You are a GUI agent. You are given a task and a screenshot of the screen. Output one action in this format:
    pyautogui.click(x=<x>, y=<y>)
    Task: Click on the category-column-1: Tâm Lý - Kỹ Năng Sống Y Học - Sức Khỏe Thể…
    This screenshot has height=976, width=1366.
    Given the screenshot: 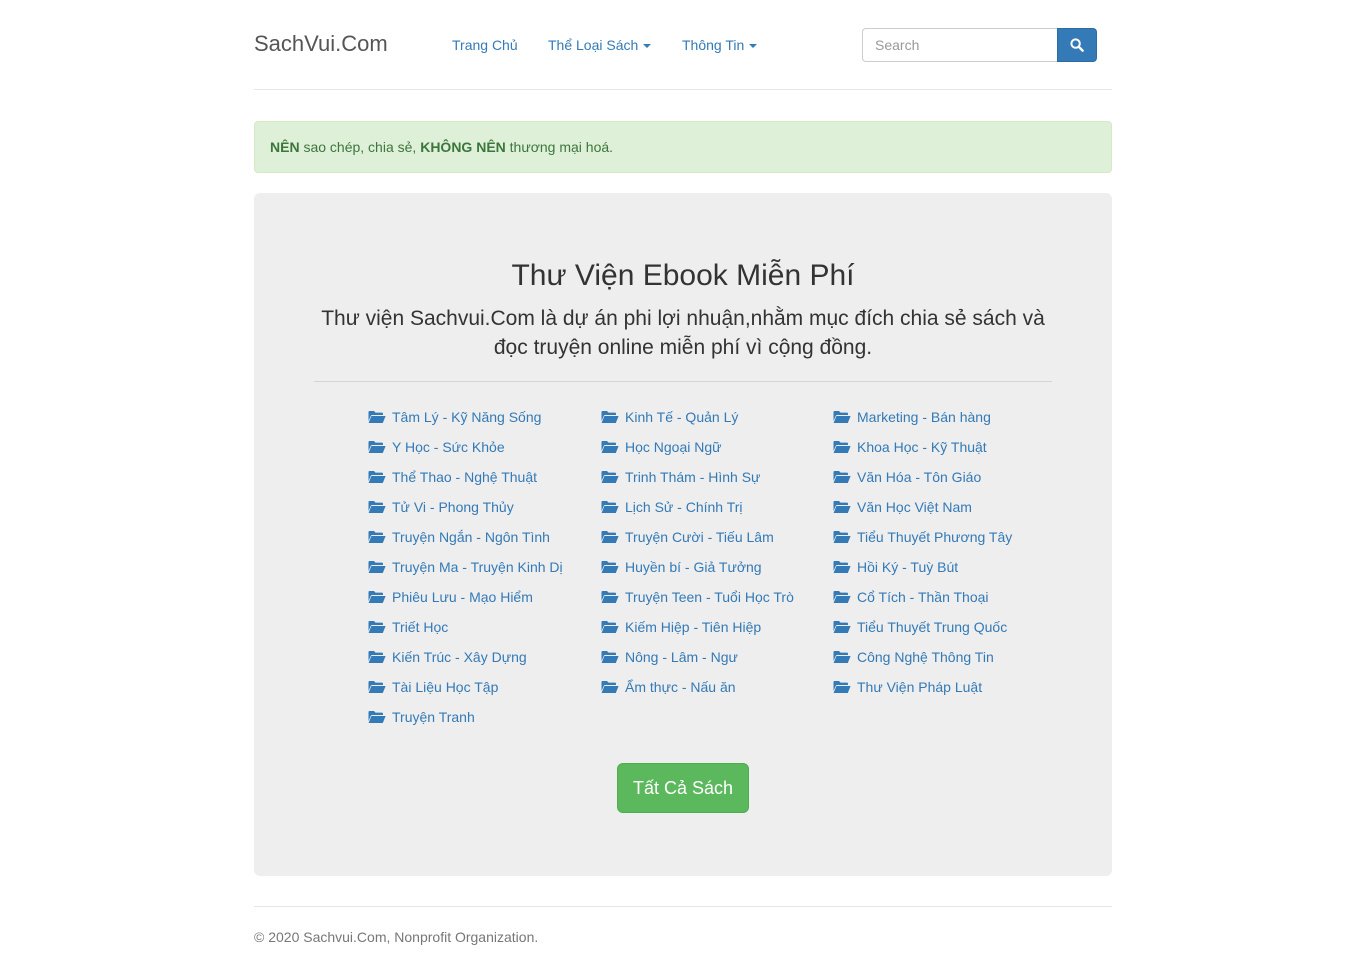 What is the action you would take?
    pyautogui.click(x=484, y=567)
    